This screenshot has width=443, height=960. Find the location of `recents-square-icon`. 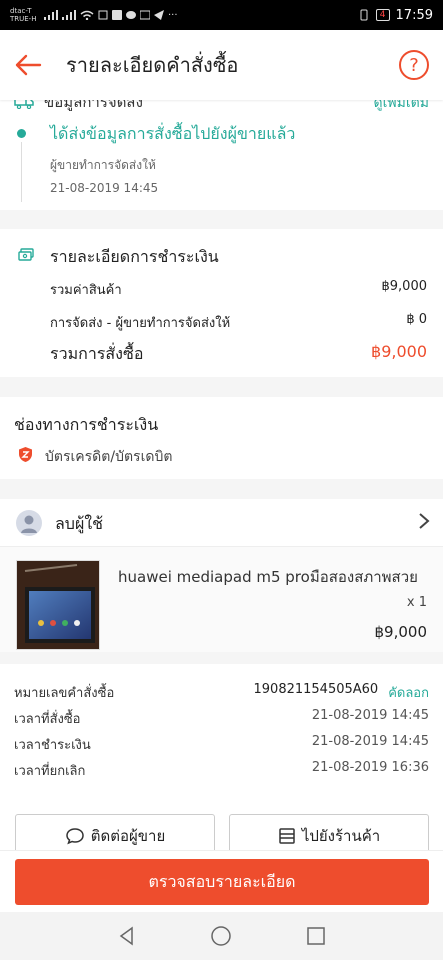

recents-square-icon is located at coordinates (316, 936).